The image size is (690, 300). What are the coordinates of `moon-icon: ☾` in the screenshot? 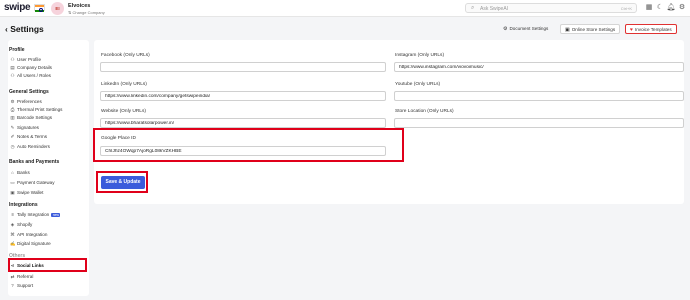 It's located at (660, 8).